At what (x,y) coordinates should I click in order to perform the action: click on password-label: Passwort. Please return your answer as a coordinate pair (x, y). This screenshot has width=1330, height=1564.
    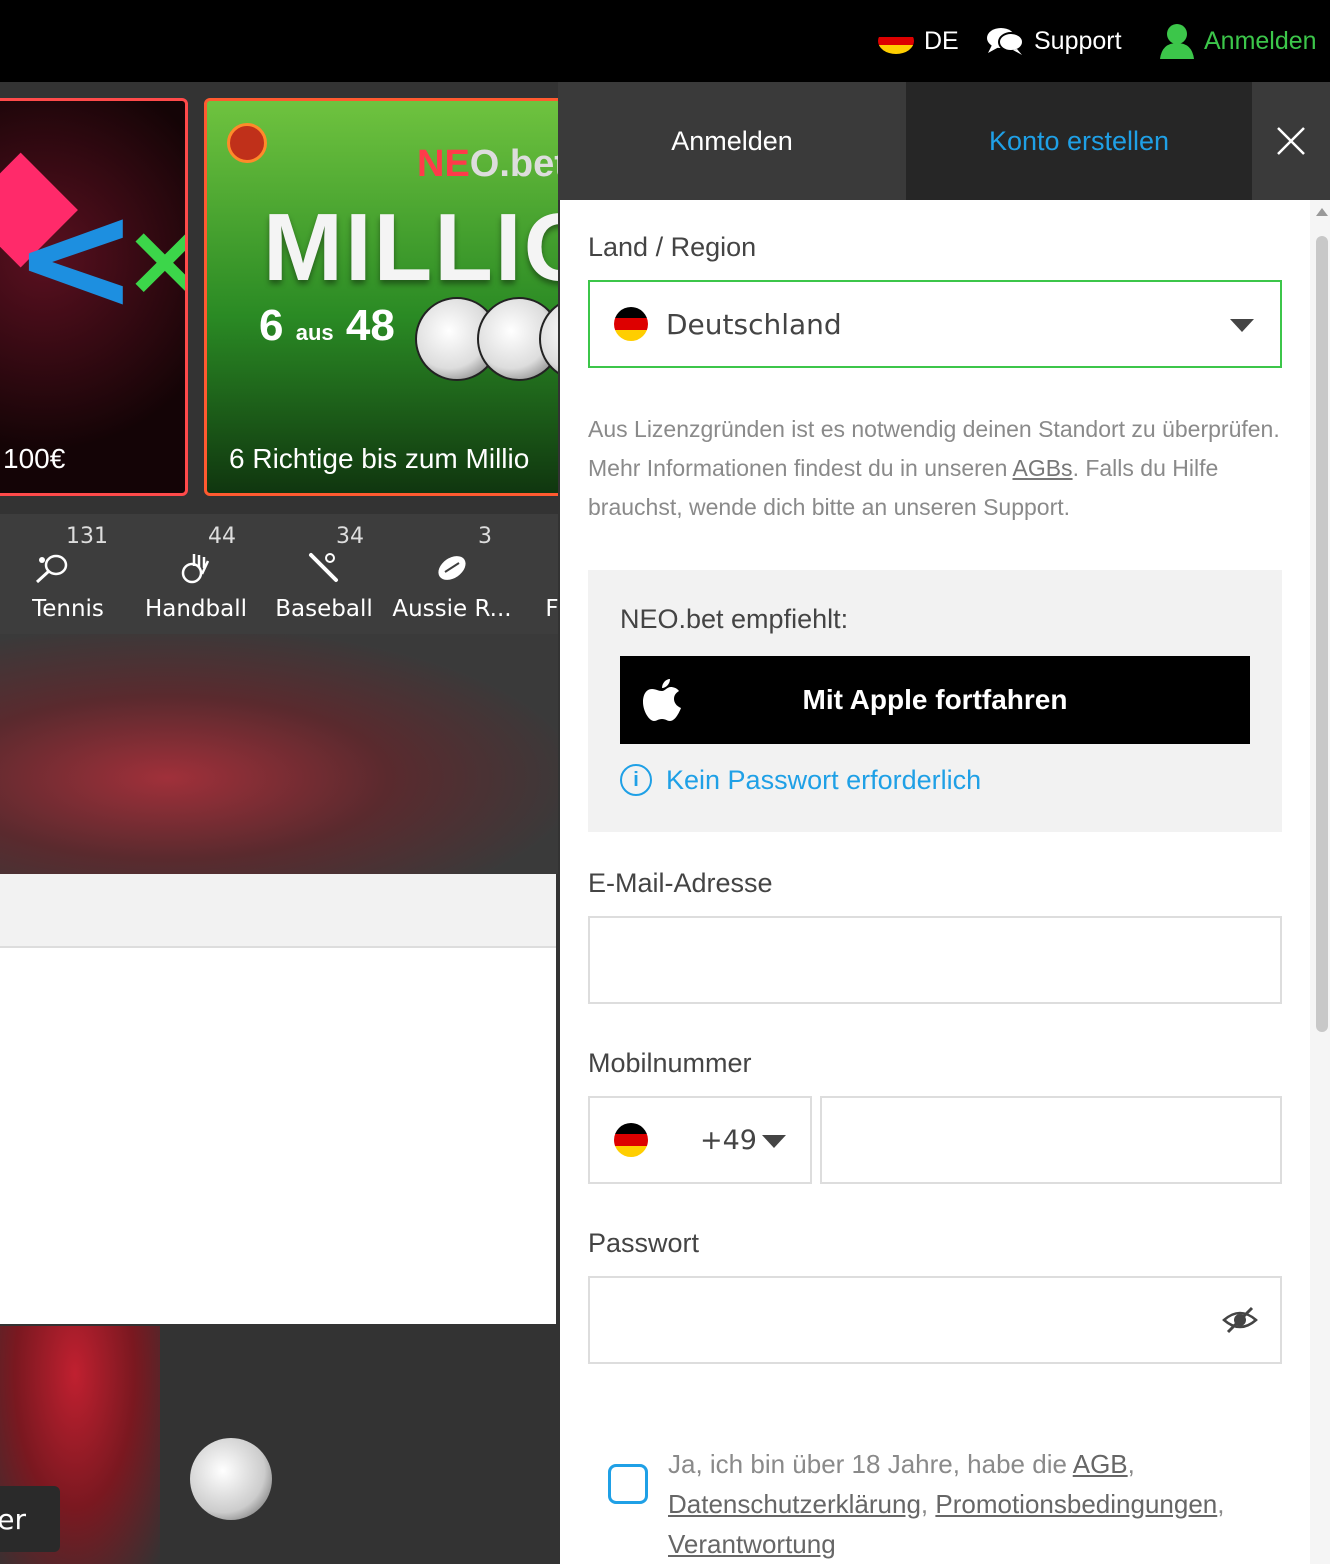
    Looking at the image, I should click on (644, 1243).